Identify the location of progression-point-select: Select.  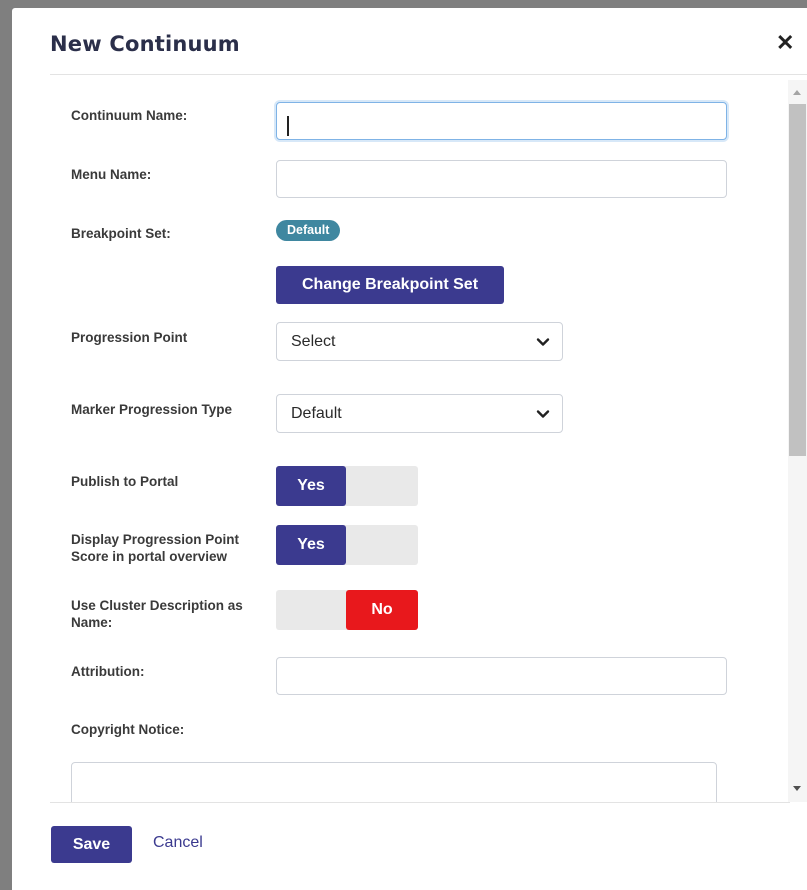
(419, 341).